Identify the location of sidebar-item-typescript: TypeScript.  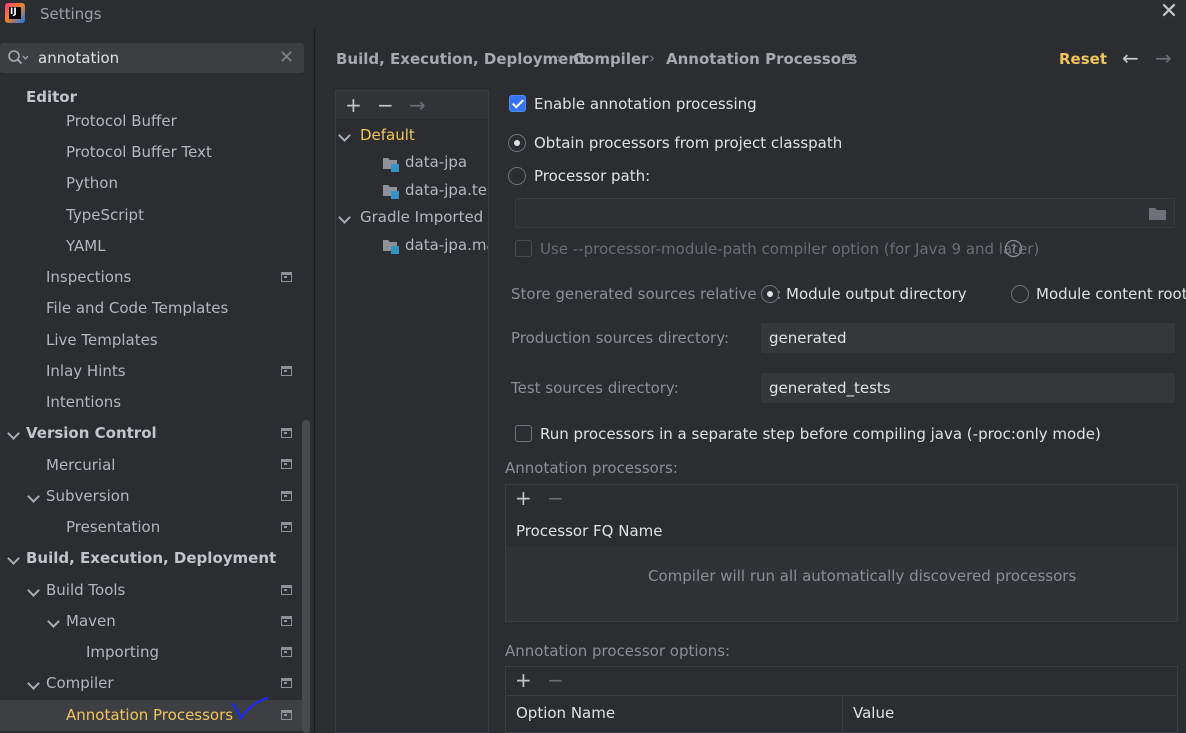
(105, 215).